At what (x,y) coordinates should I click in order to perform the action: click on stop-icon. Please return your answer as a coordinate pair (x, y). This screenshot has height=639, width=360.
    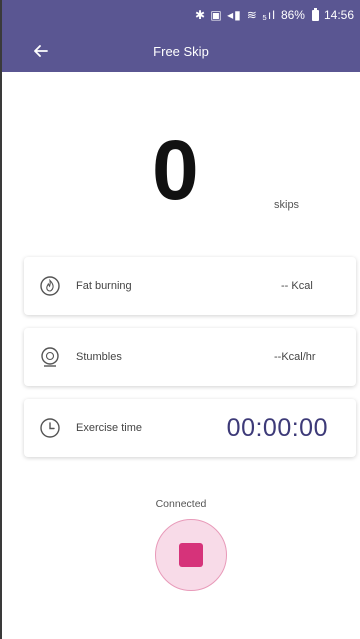
    Looking at the image, I should click on (191, 555).